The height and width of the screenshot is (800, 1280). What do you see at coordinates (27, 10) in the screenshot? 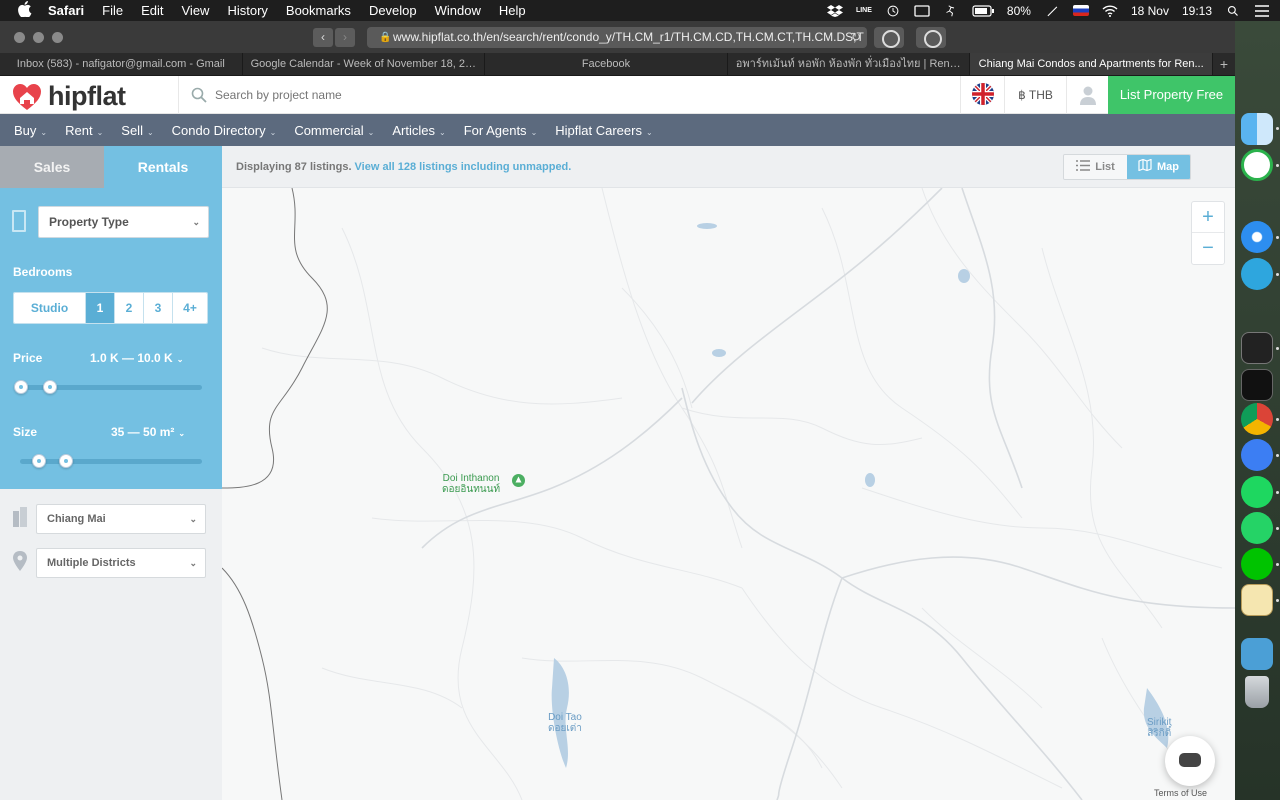
I see `apple-menu-icon` at bounding box center [27, 10].